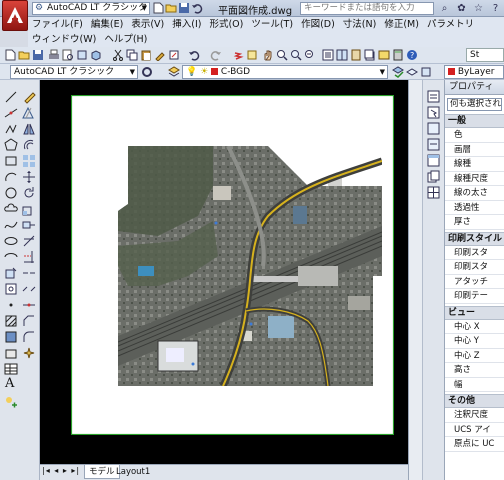 This screenshot has height=480, width=504. What do you see at coordinates (238, 55) in the screenshot?
I see `pan-realtime-icon` at bounding box center [238, 55].